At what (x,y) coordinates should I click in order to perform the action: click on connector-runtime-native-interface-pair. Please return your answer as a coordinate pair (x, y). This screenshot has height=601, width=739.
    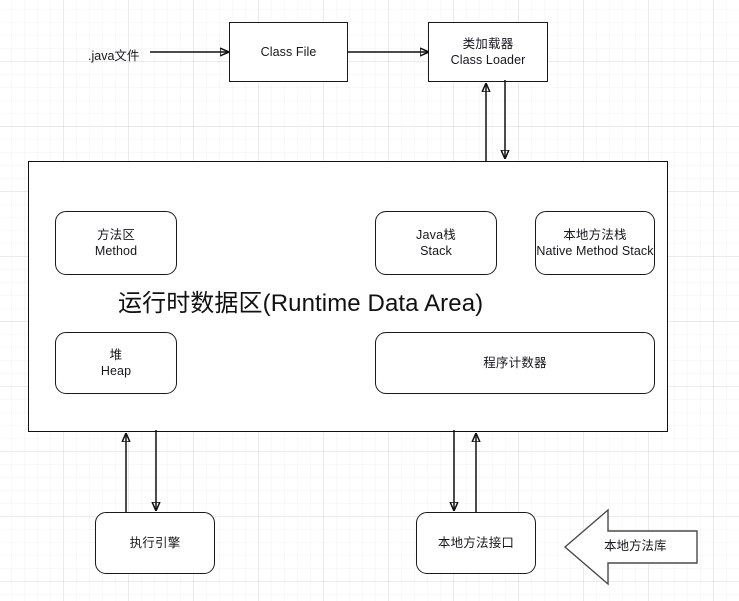
    Looking at the image, I should click on (470, 472).